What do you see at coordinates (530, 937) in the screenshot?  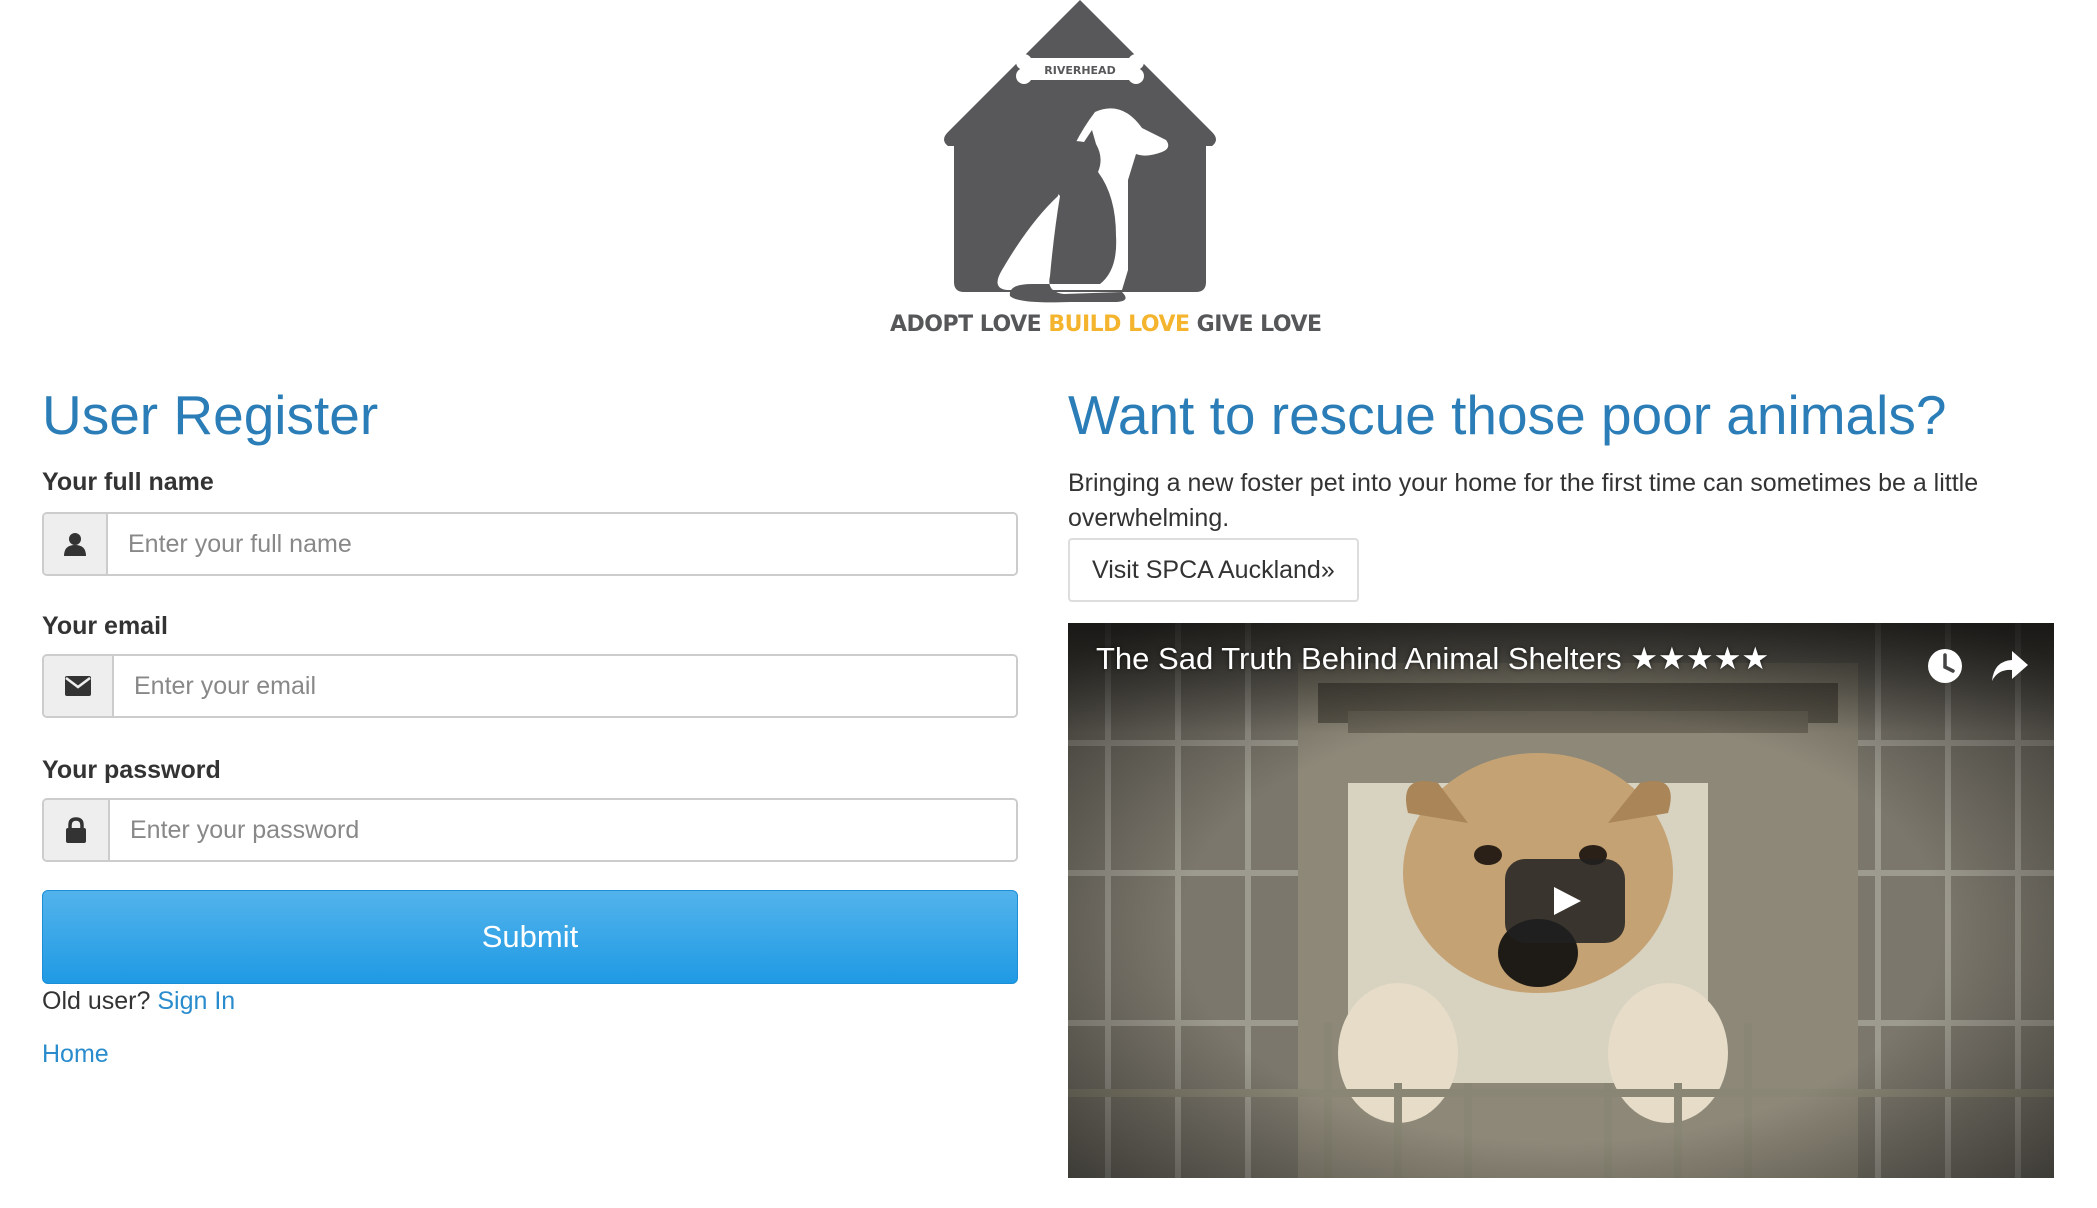 I see `submit-button: Submit` at bounding box center [530, 937].